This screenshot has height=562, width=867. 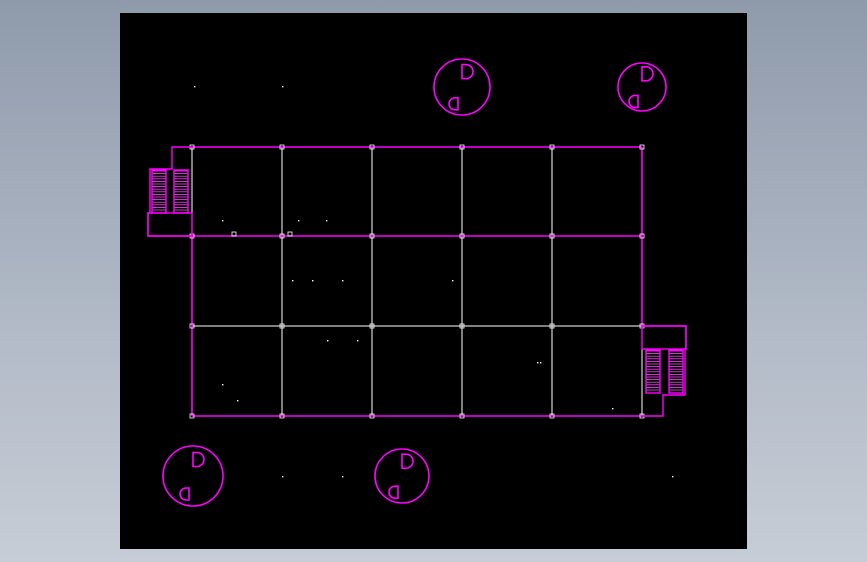 I want to click on round-plan-top-center, so click(x=462, y=87).